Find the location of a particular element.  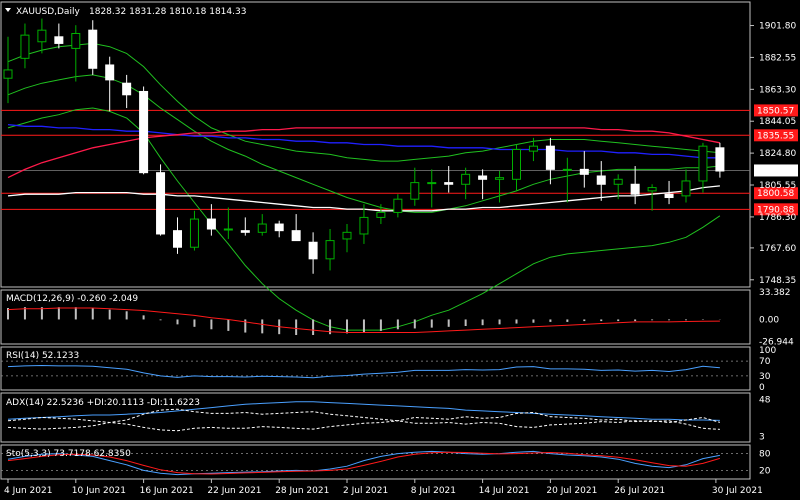

time-tick-label: 16 Jun 2021 is located at coordinates (167, 491).